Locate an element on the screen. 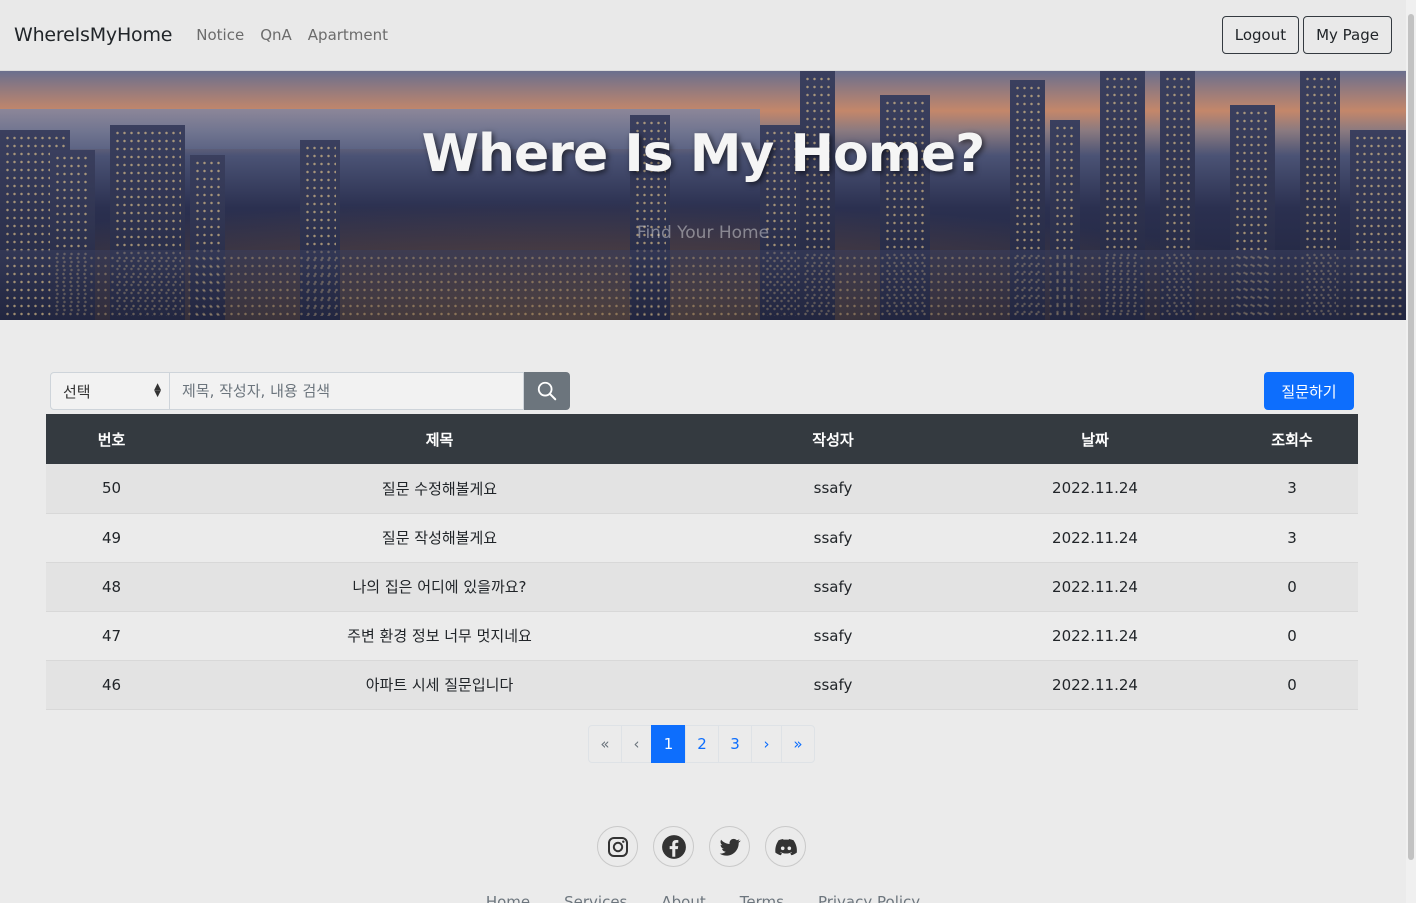 This screenshot has height=903, width=1416. social-links is located at coordinates (701, 846).